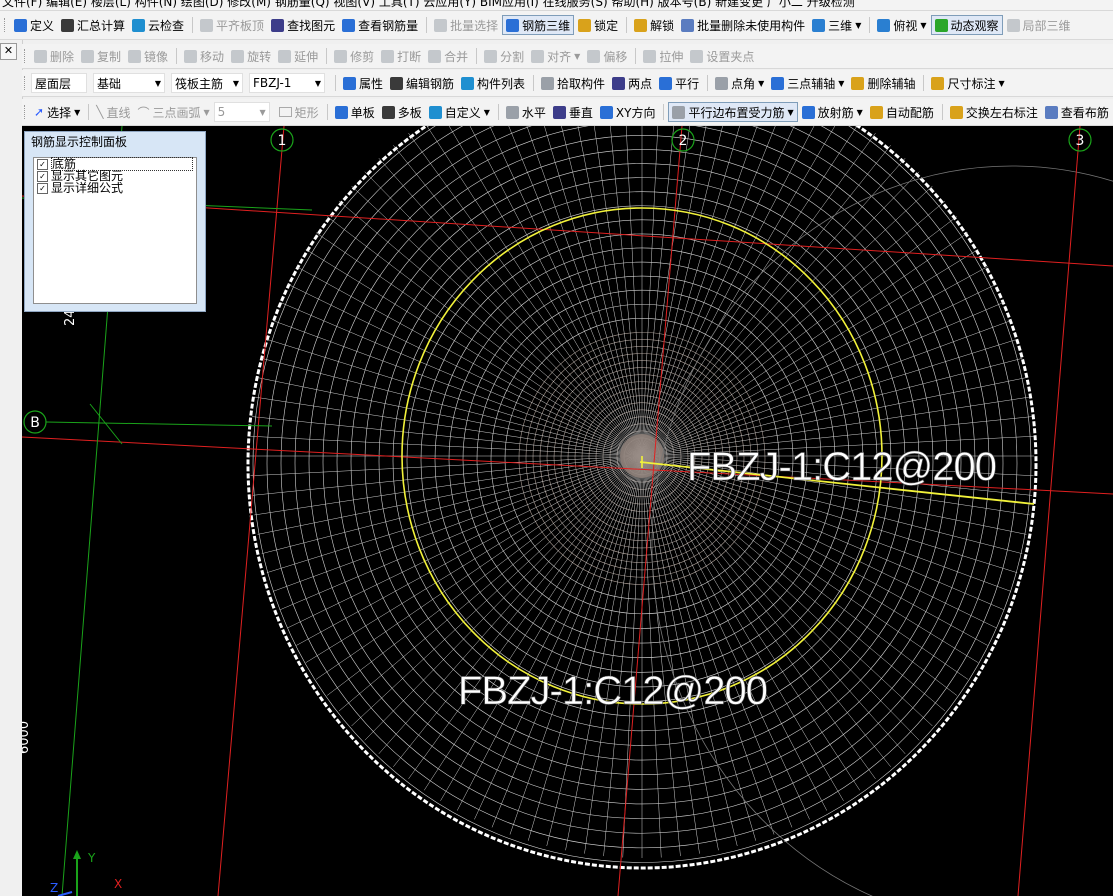 This screenshot has height=896, width=1113. Describe the element at coordinates (298, 56) in the screenshot. I see `edit-toolbar-button-5: 延伸` at that location.